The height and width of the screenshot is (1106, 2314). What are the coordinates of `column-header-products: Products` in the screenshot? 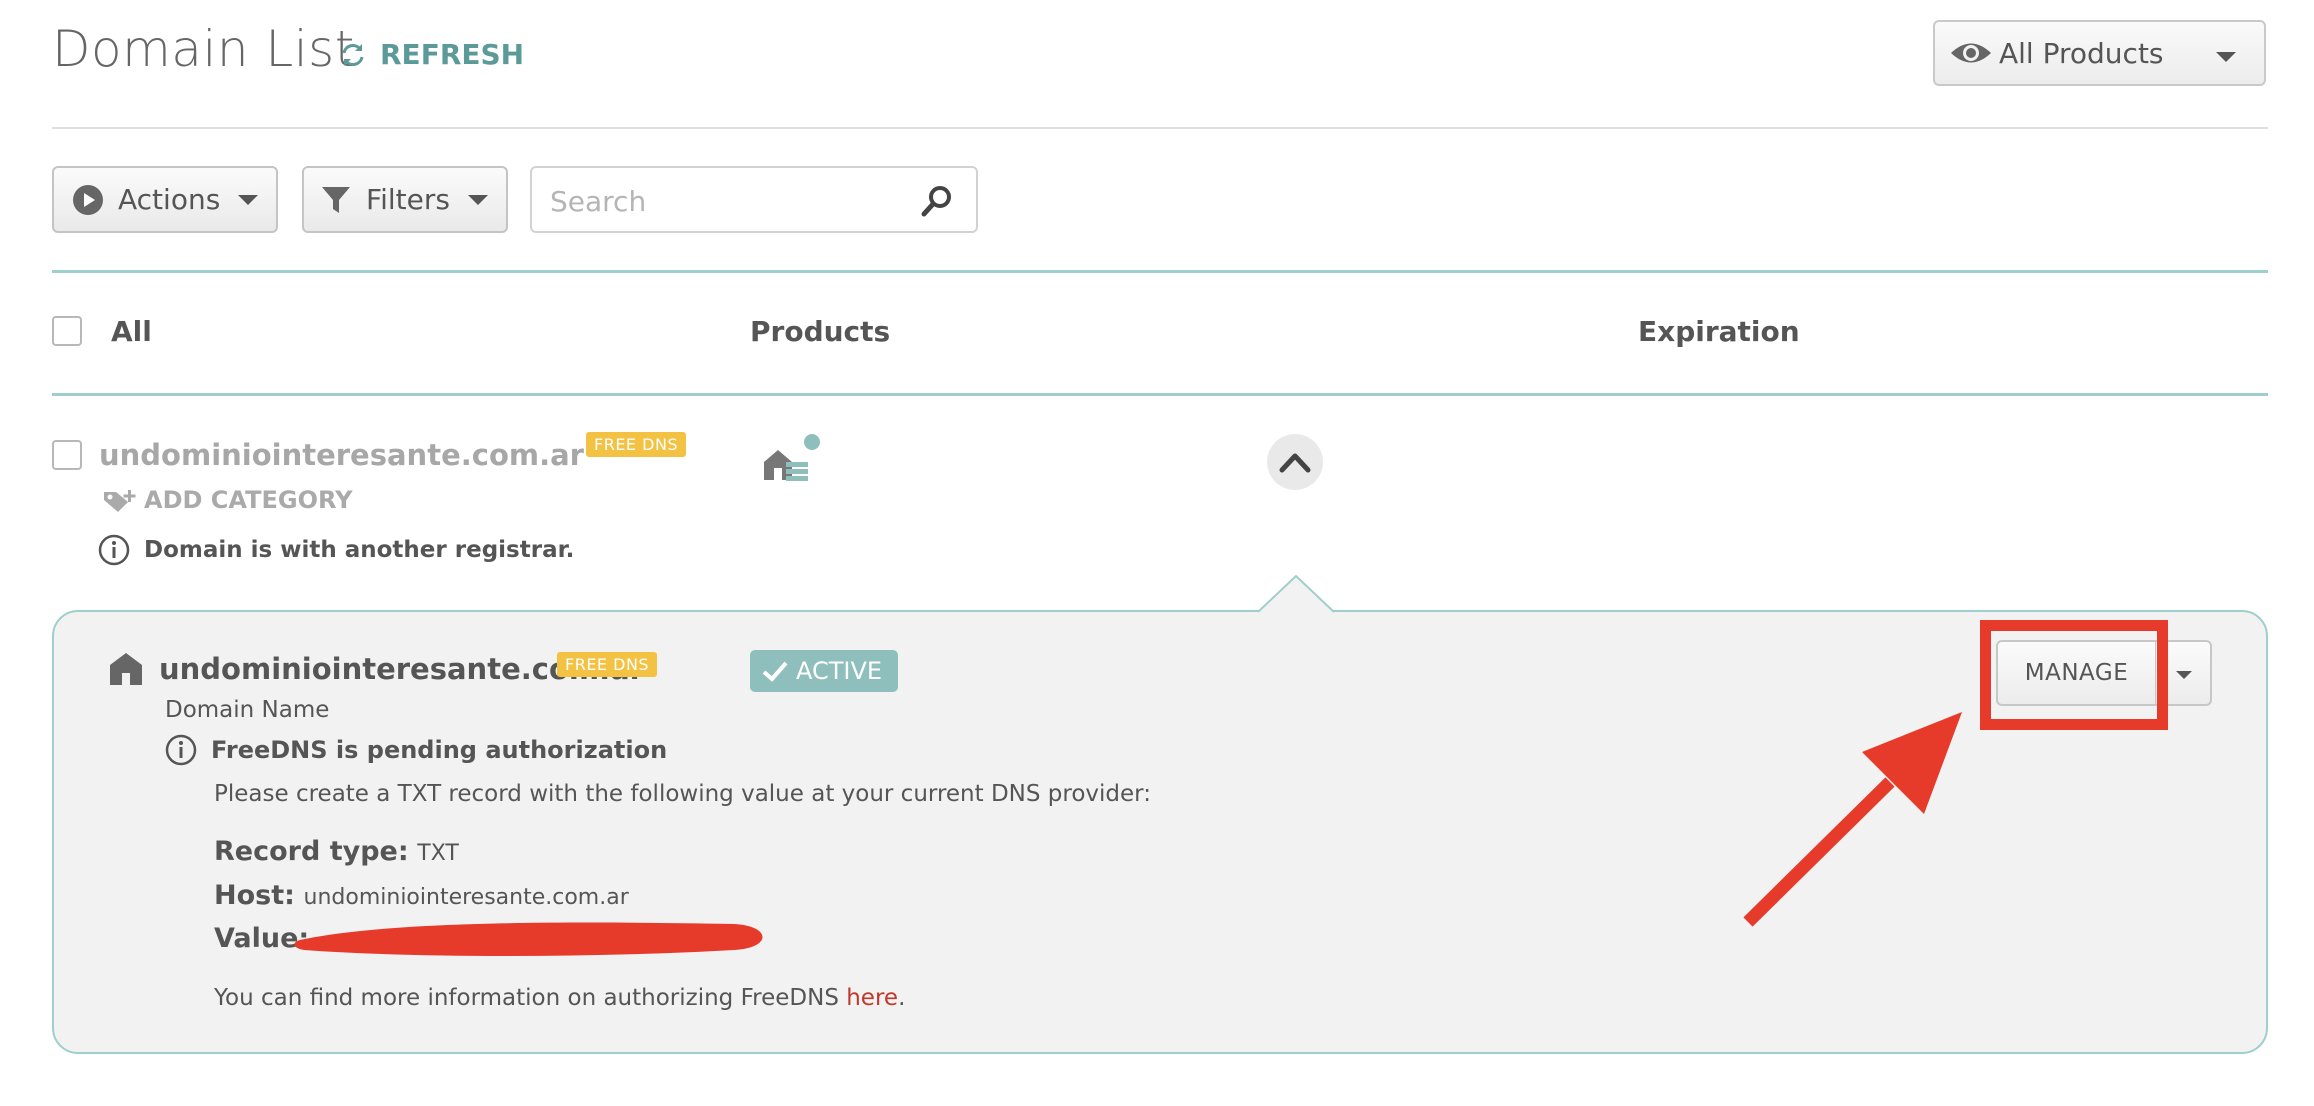 It's located at (820, 331).